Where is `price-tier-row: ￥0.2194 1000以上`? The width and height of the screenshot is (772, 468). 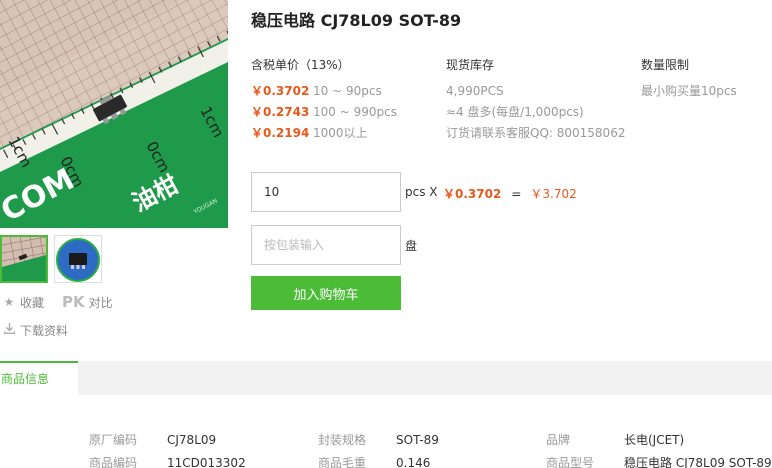
price-tier-row: ￥0.2194 1000以上 is located at coordinates (343, 132).